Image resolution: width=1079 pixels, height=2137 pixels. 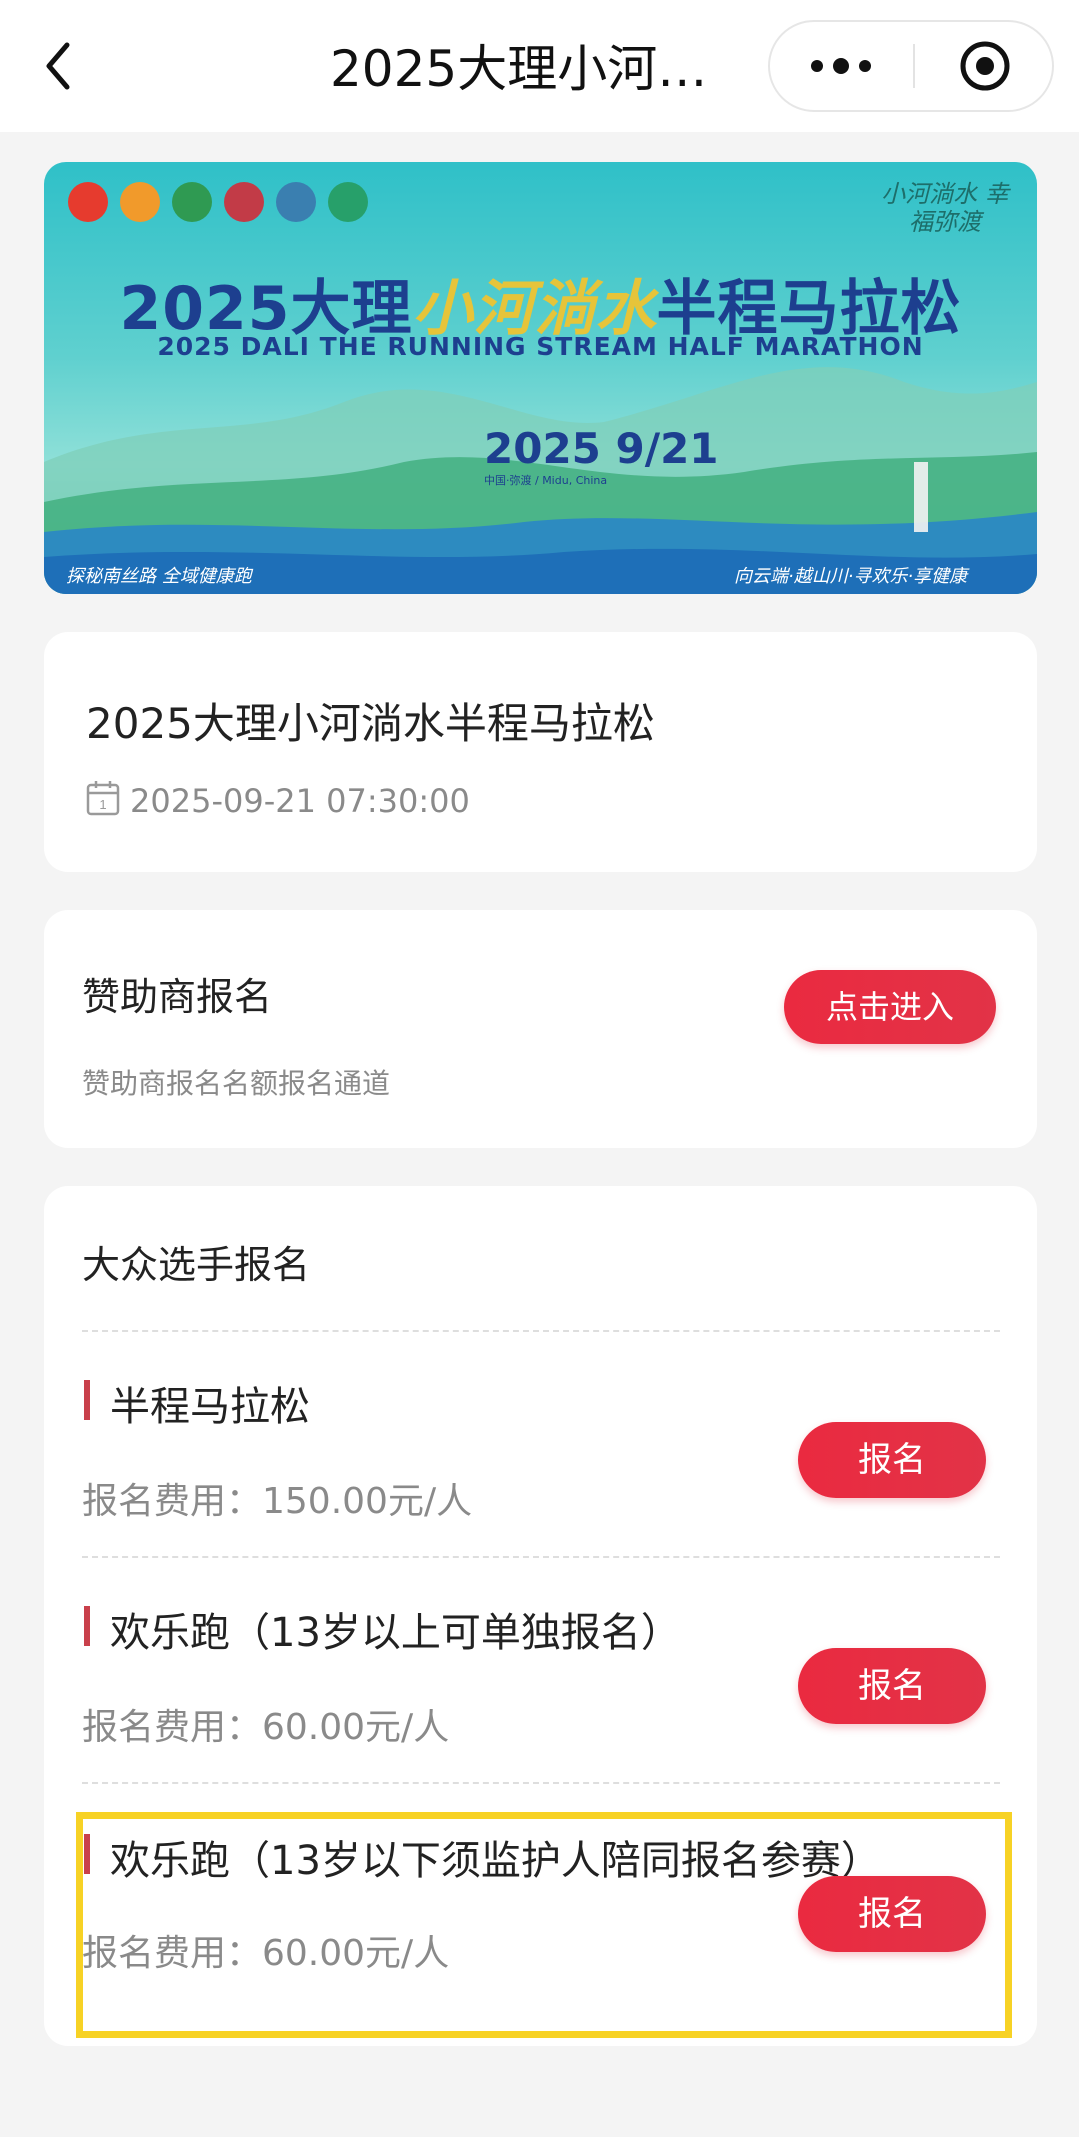 I want to click on more-button, so click(x=841, y=66).